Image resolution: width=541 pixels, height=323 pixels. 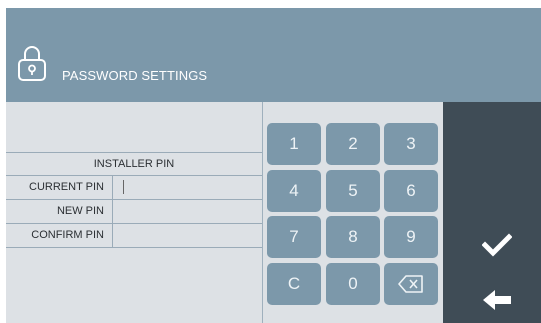 I want to click on key-9: 9, so click(x=411, y=237).